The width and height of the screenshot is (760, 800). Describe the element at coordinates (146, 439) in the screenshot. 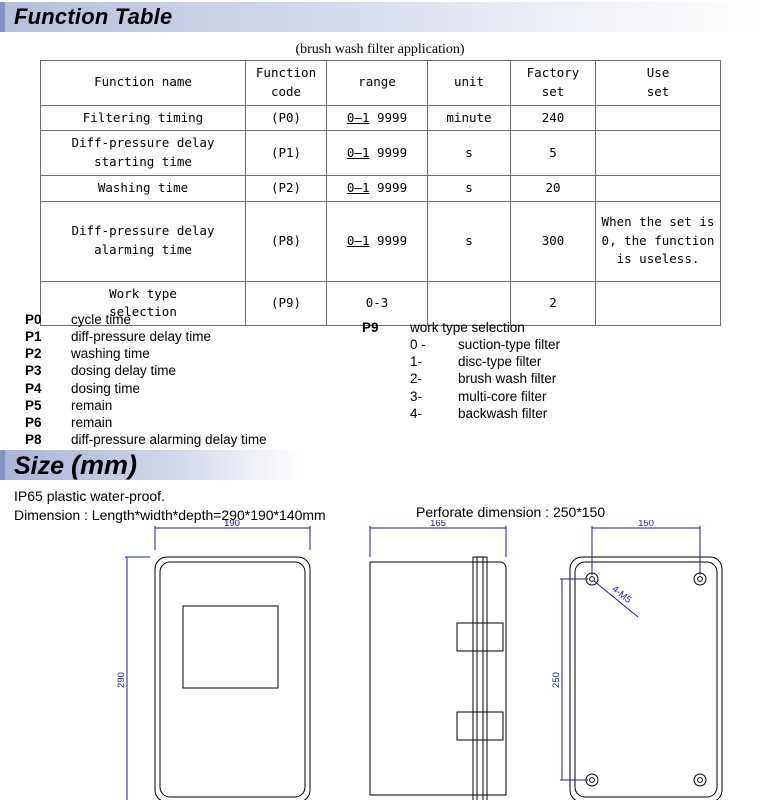

I see `legend-item: P8 diff-pressure alarming delay time` at that location.